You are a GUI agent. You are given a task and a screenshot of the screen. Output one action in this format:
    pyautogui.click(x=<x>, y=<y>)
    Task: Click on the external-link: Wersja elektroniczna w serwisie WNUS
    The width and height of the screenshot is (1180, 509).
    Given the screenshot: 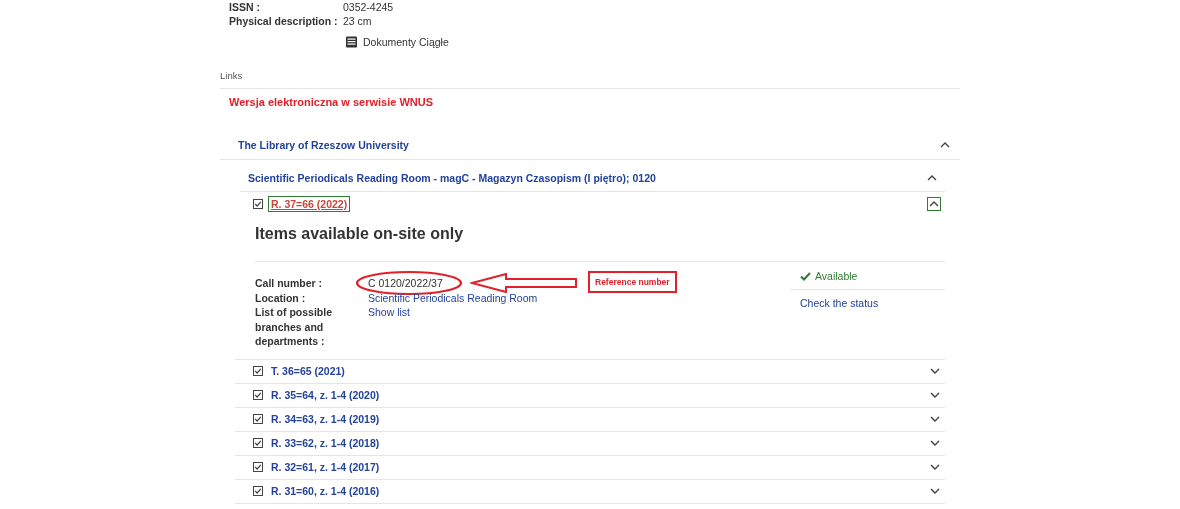 What is the action you would take?
    pyautogui.click(x=331, y=102)
    